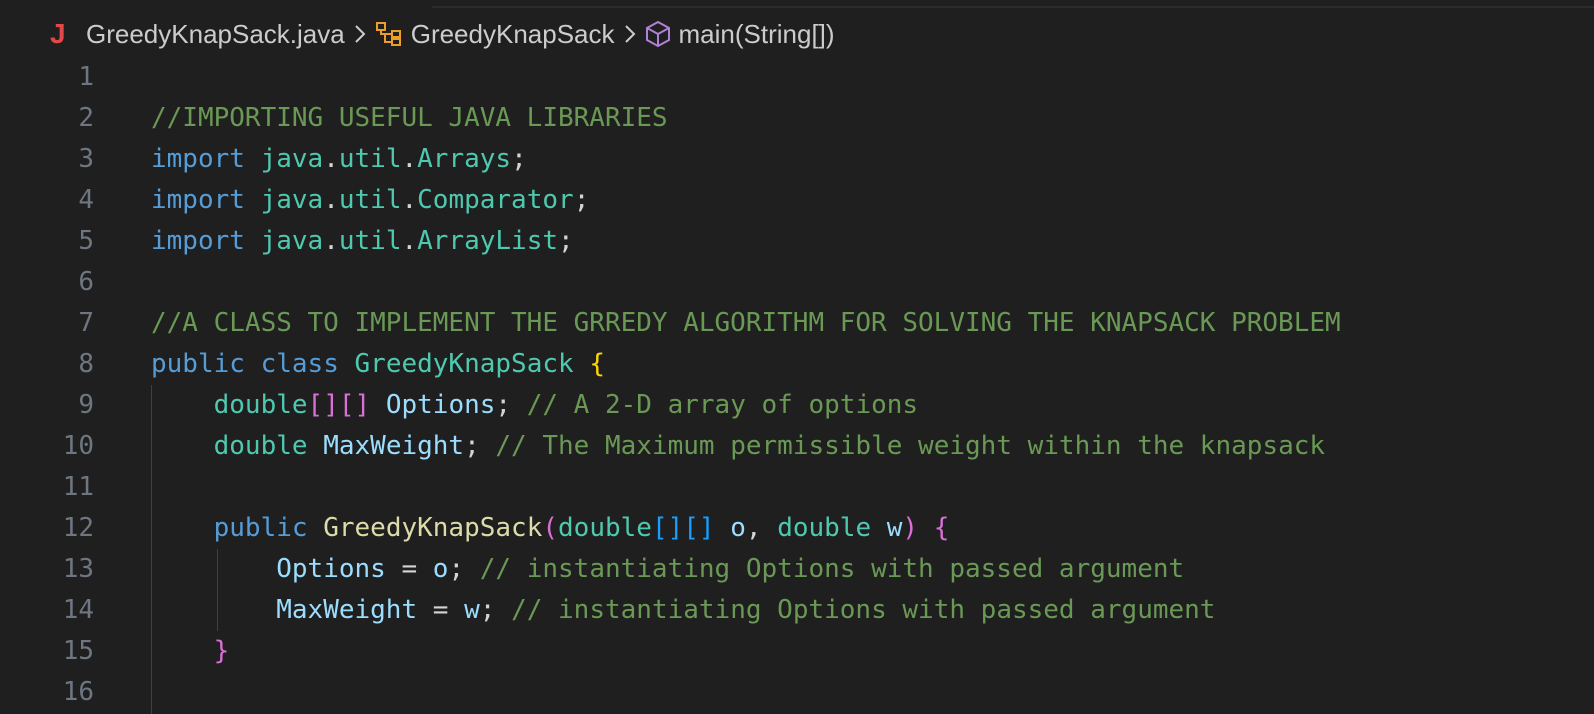 This screenshot has height=714, width=1594. Describe the element at coordinates (409, 118) in the screenshot. I see `code-token: //IMPORTING USEFUL JAVA LIBRARIES` at that location.